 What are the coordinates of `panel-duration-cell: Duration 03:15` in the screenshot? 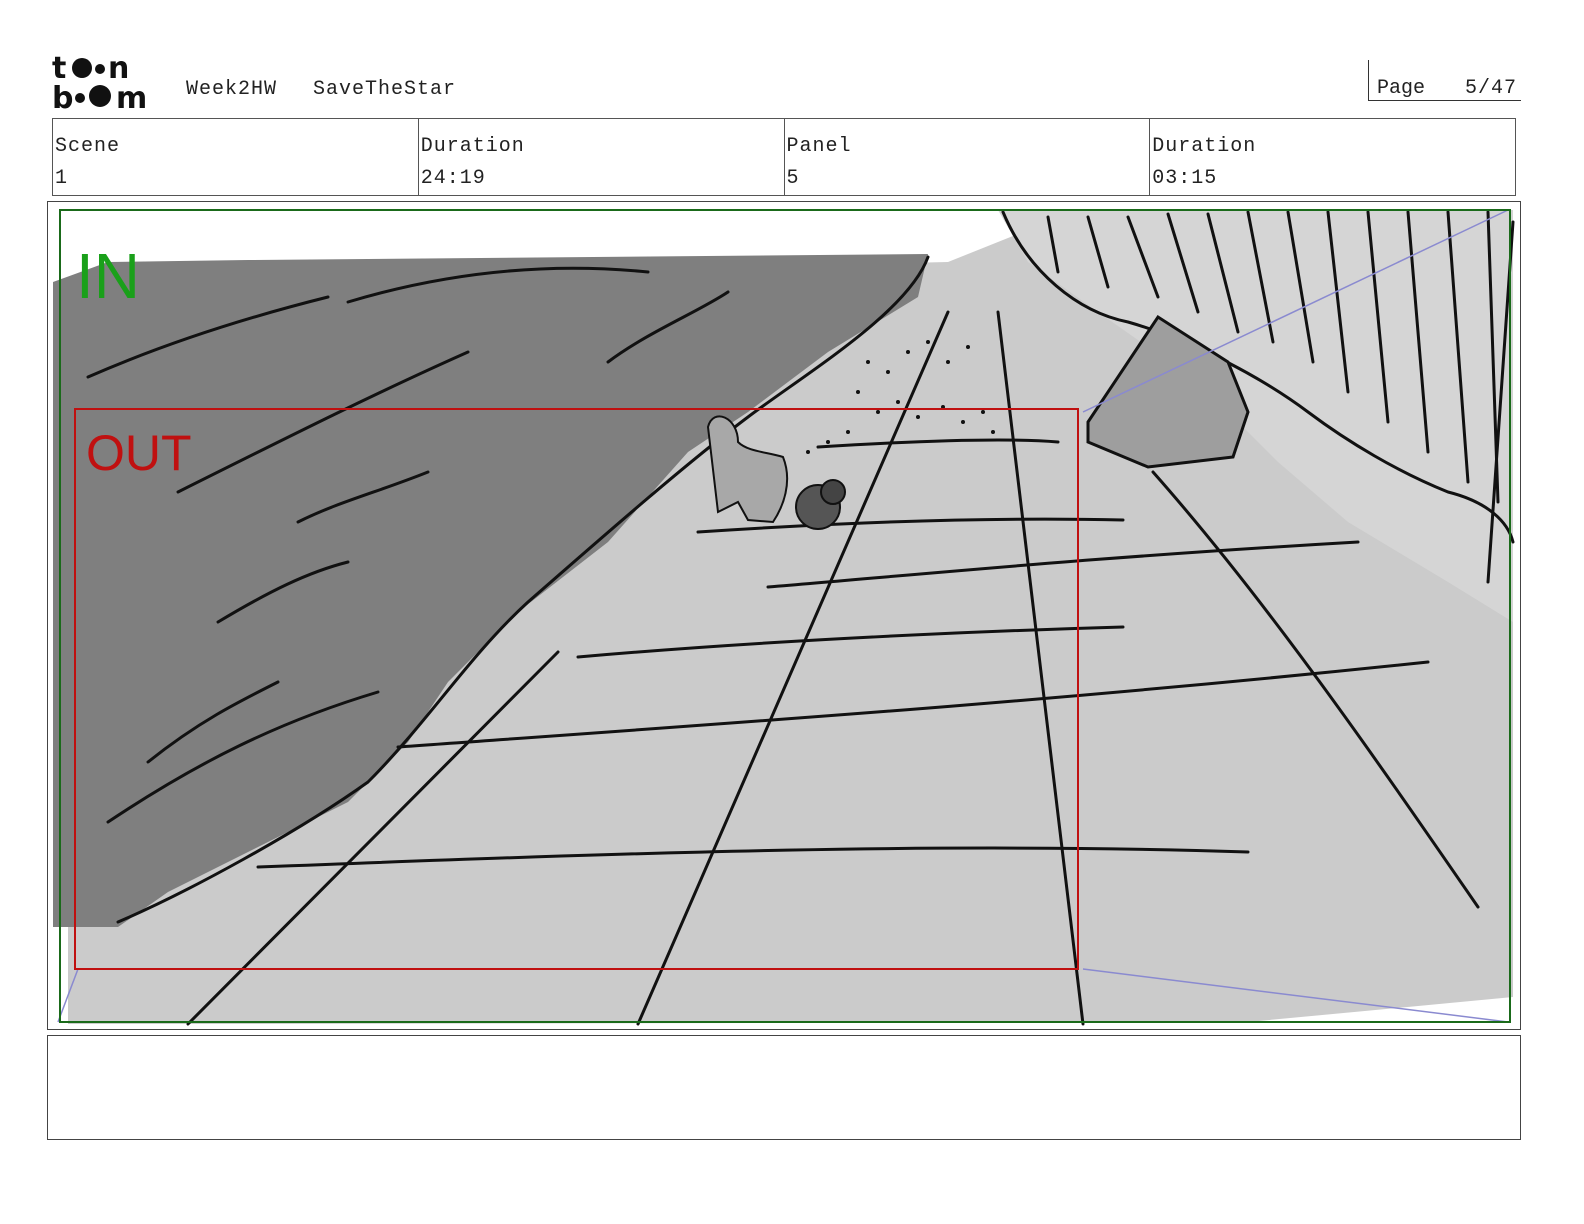 It's located at (1332, 157).